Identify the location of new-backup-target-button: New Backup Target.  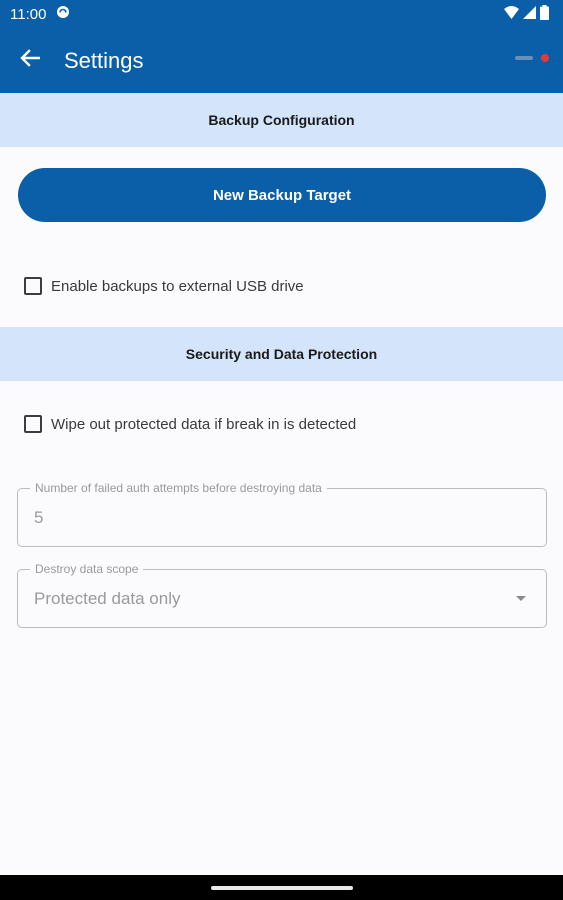
(282, 195).